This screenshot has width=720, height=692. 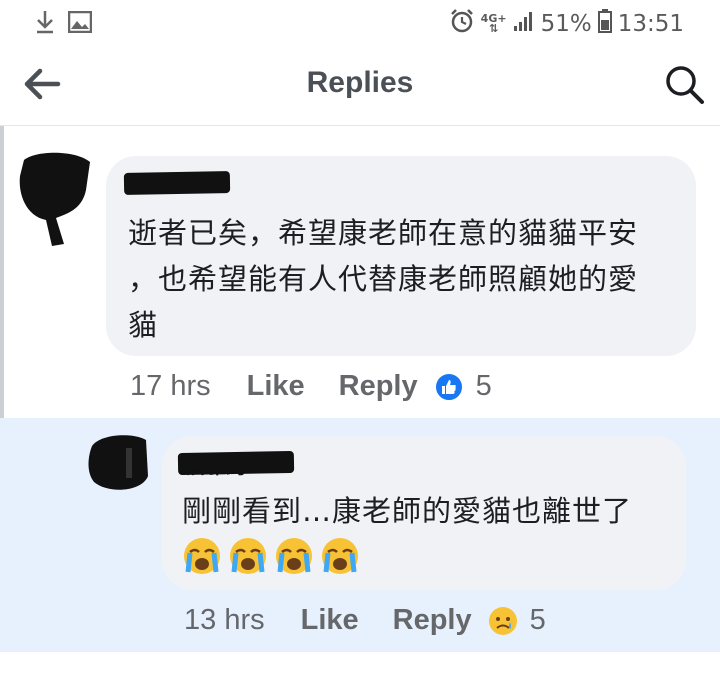 What do you see at coordinates (216, 464) in the screenshot?
I see `reply-author: 詹雅鈞` at bounding box center [216, 464].